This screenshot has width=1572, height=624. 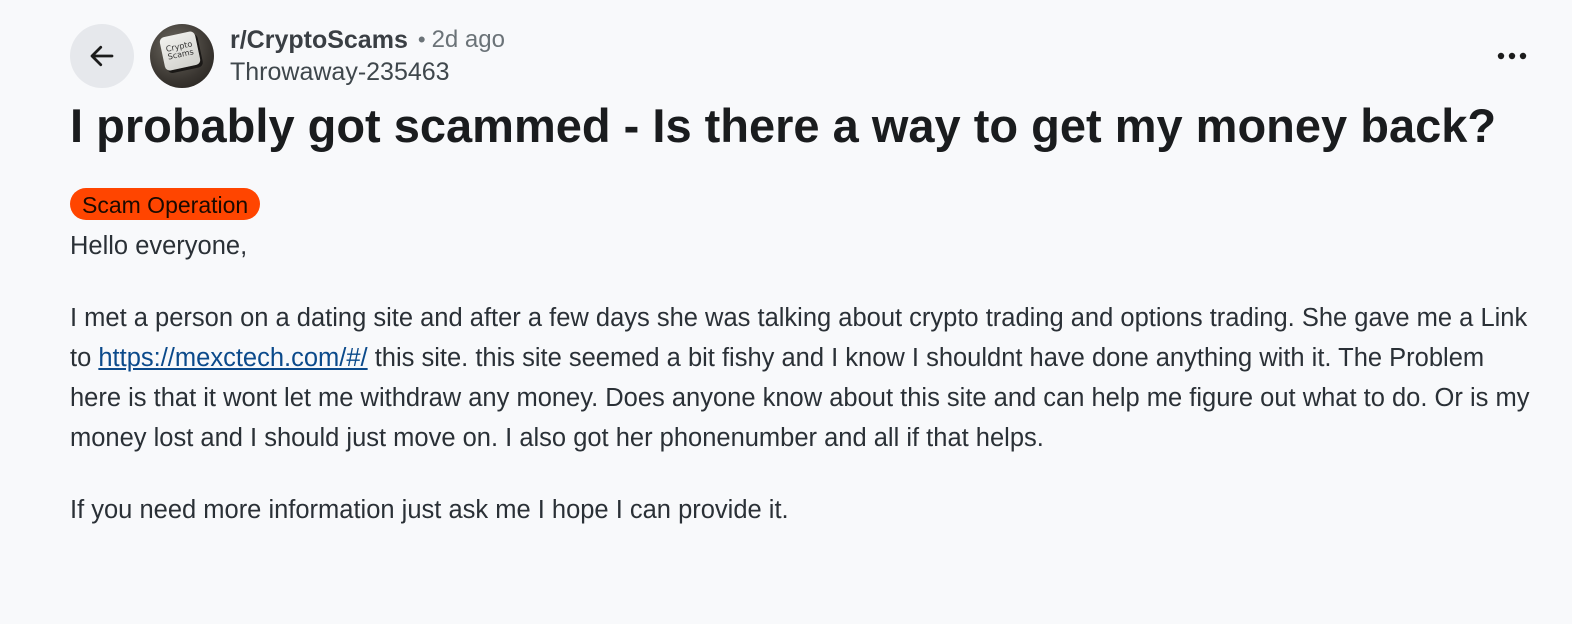 I want to click on more-options-button, so click(x=1512, y=56).